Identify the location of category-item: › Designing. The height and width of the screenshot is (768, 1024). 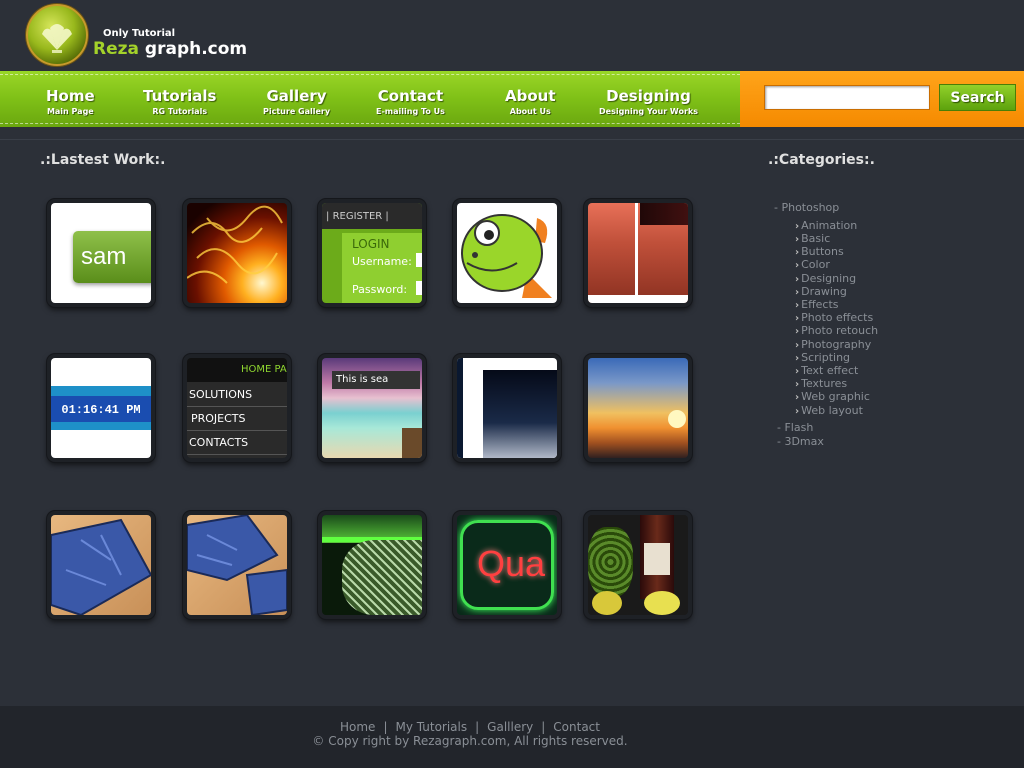
(825, 278).